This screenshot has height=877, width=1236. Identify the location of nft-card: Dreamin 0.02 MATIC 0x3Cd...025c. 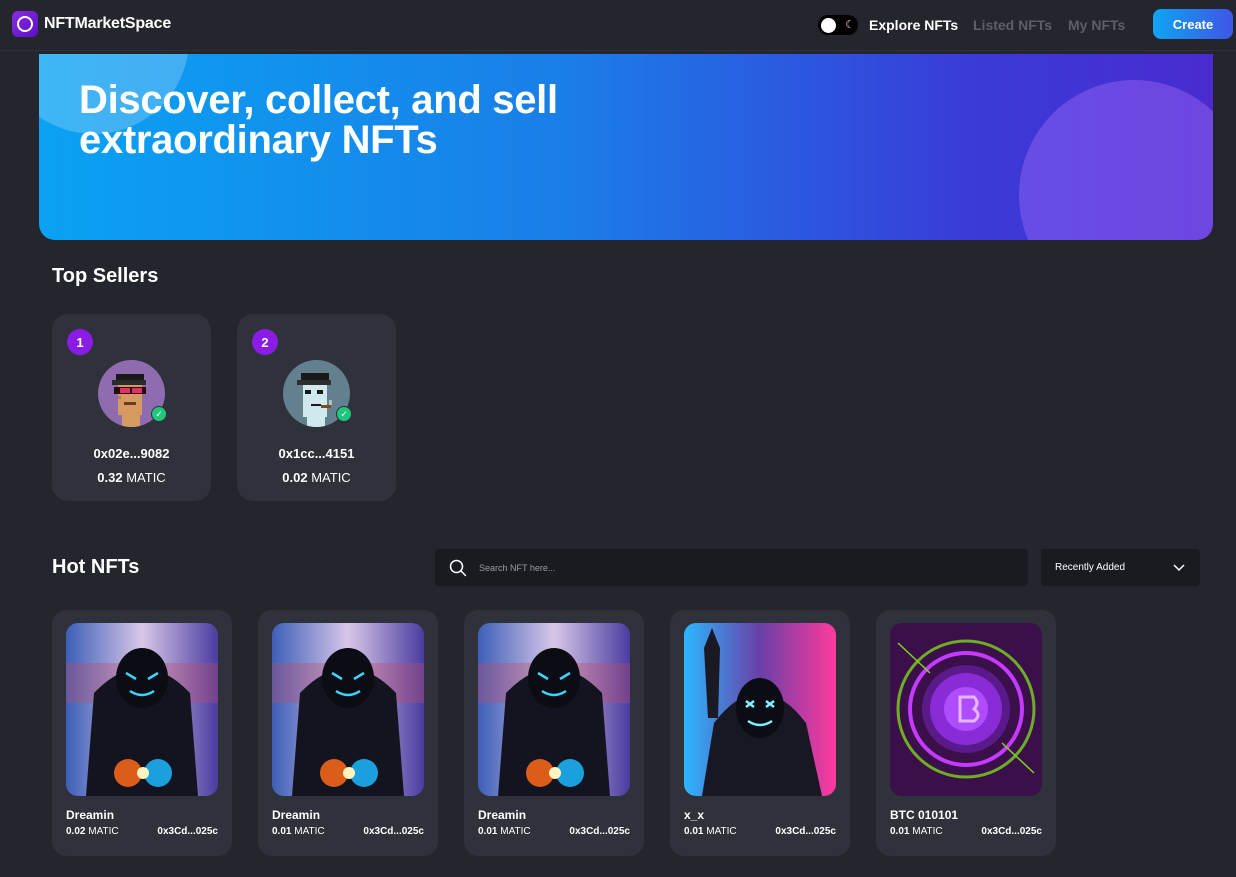
(142, 733).